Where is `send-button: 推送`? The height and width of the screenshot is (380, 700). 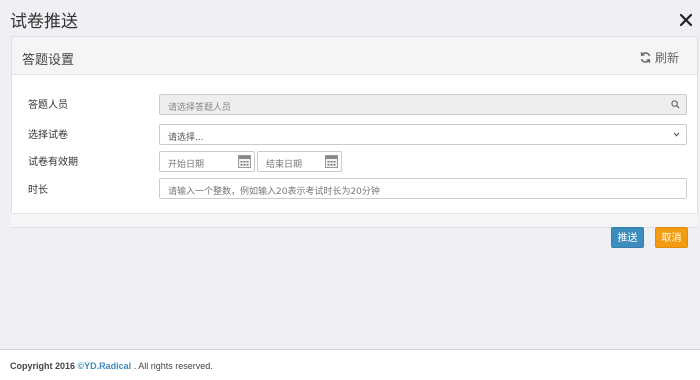
send-button: 推送 is located at coordinates (627, 237).